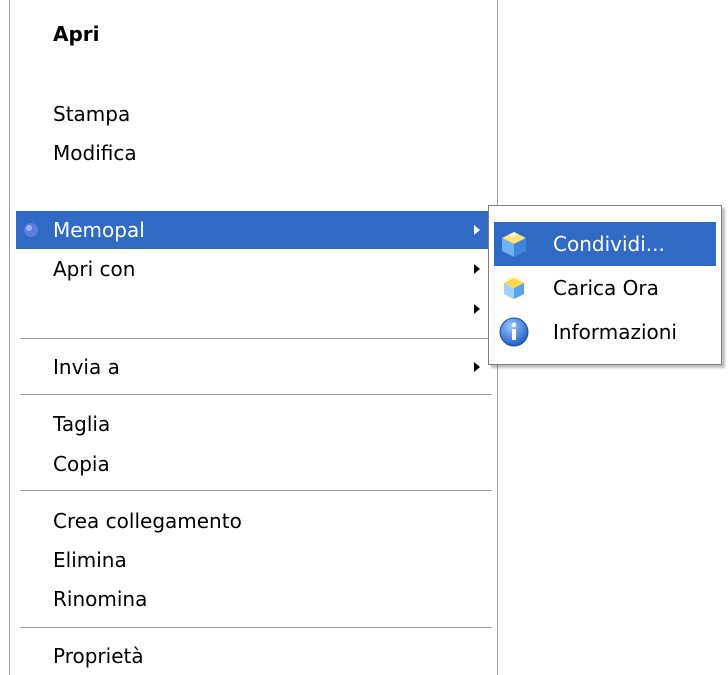 This screenshot has height=675, width=728. I want to click on submenu-item-informazioni: Informazioni, so click(605, 332).